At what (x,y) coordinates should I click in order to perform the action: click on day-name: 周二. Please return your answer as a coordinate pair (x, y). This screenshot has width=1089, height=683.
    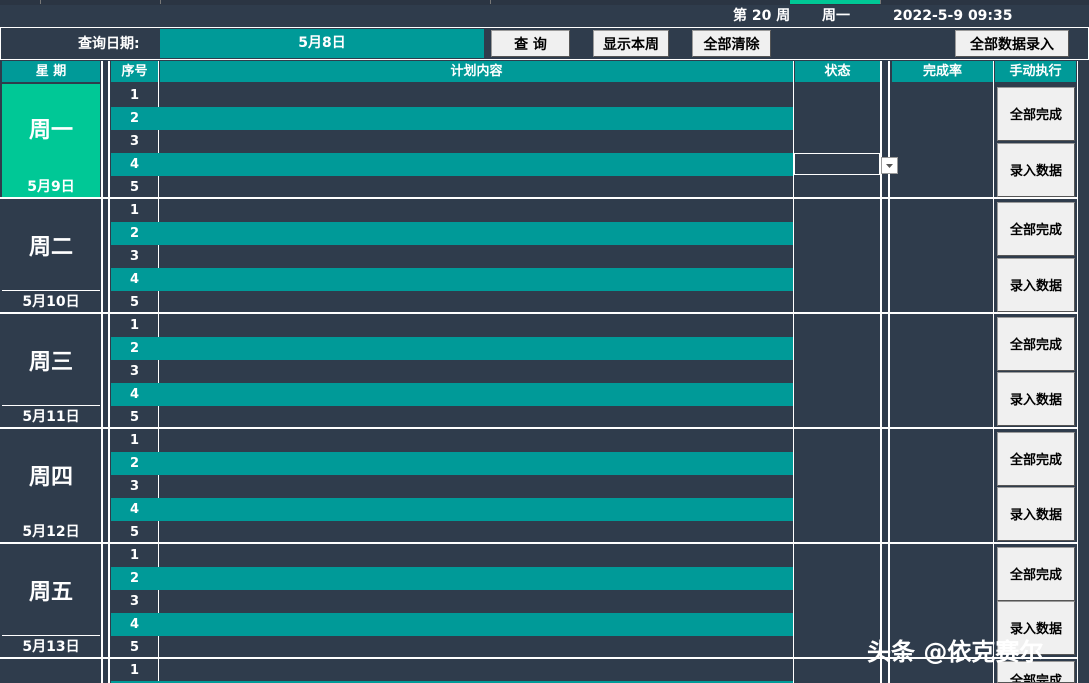
    Looking at the image, I should click on (50, 247).